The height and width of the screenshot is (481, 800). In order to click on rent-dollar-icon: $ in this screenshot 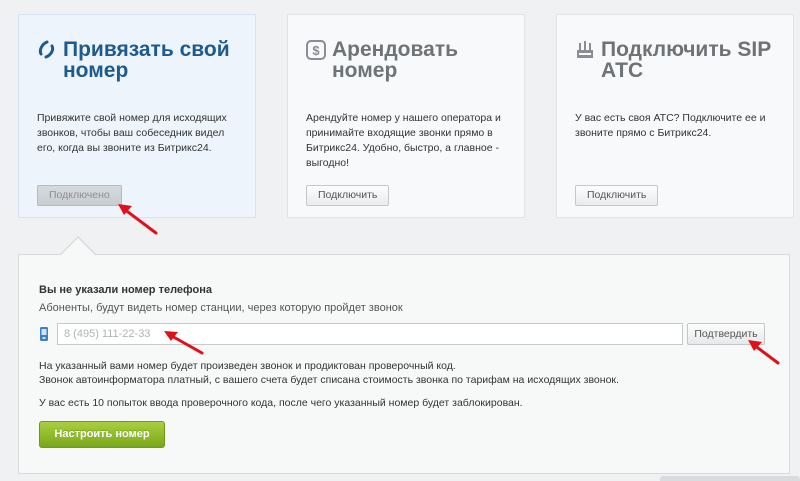, I will do `click(316, 50)`.